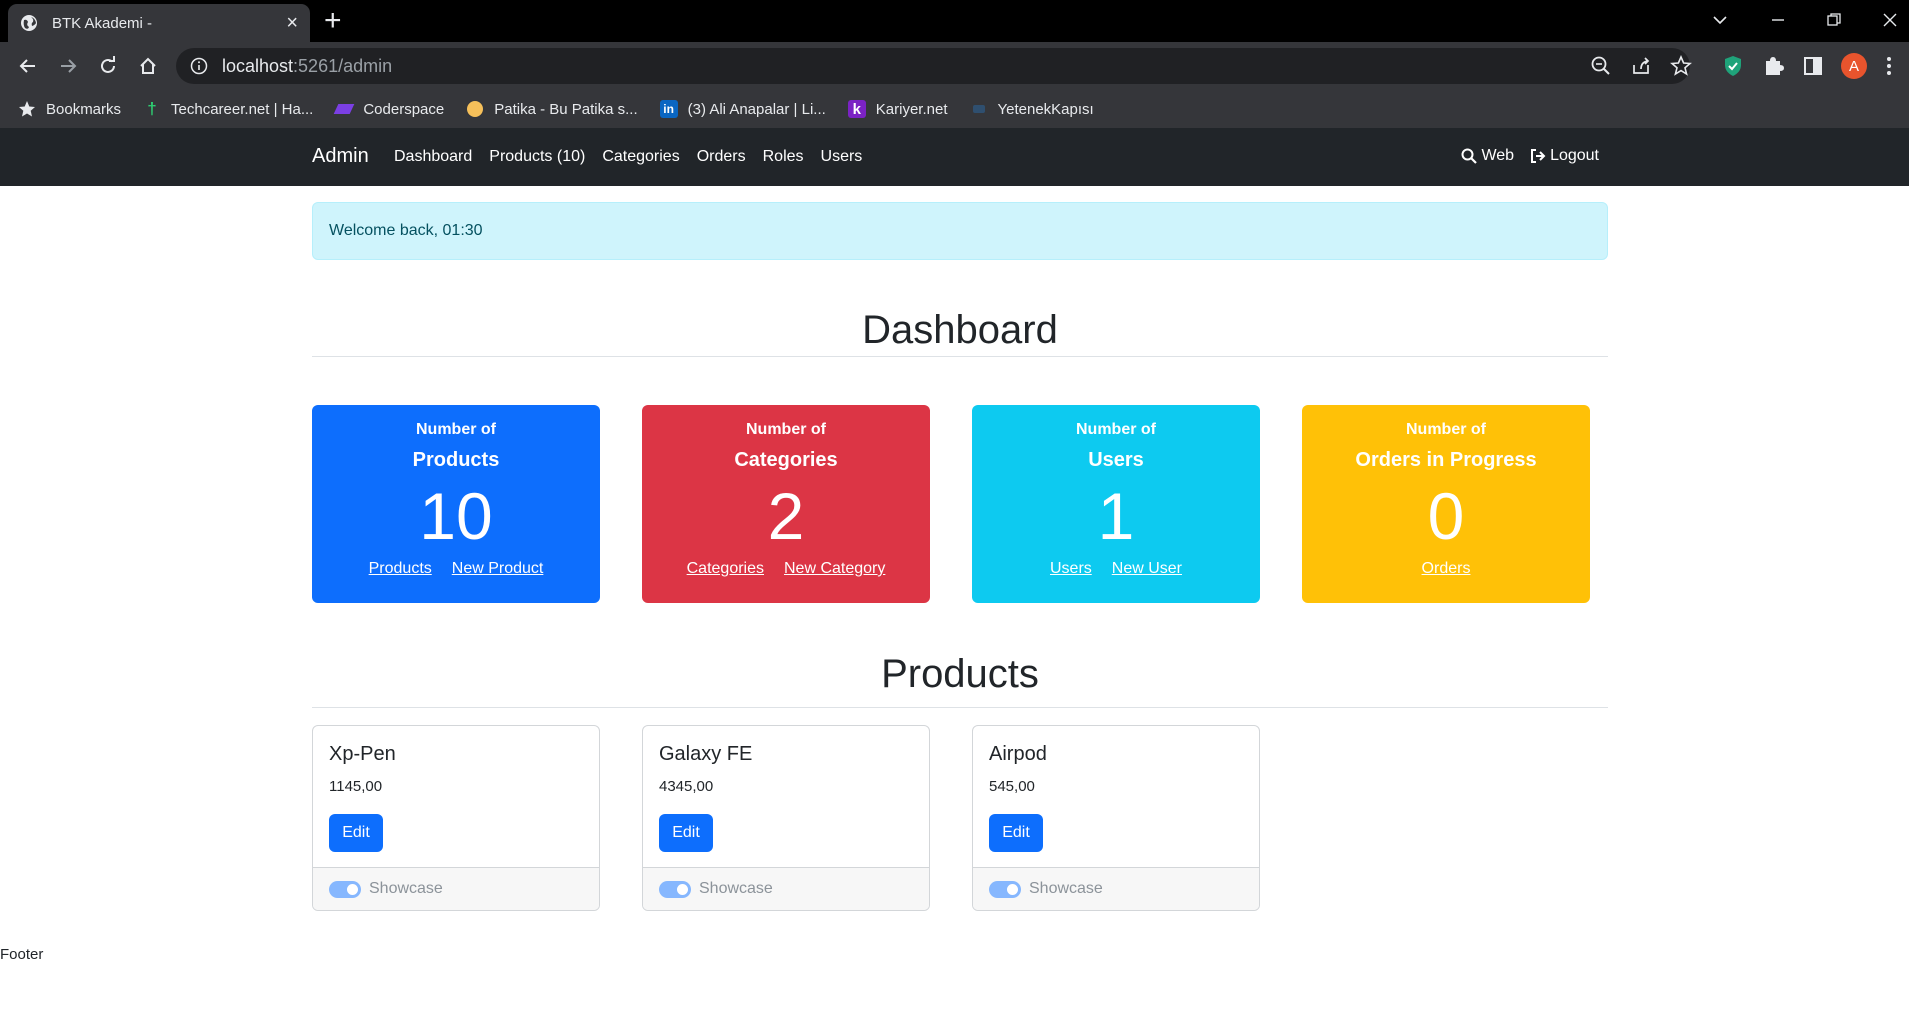 This screenshot has height=1032, width=1909. What do you see at coordinates (1641, 66) in the screenshot?
I see `share-icon` at bounding box center [1641, 66].